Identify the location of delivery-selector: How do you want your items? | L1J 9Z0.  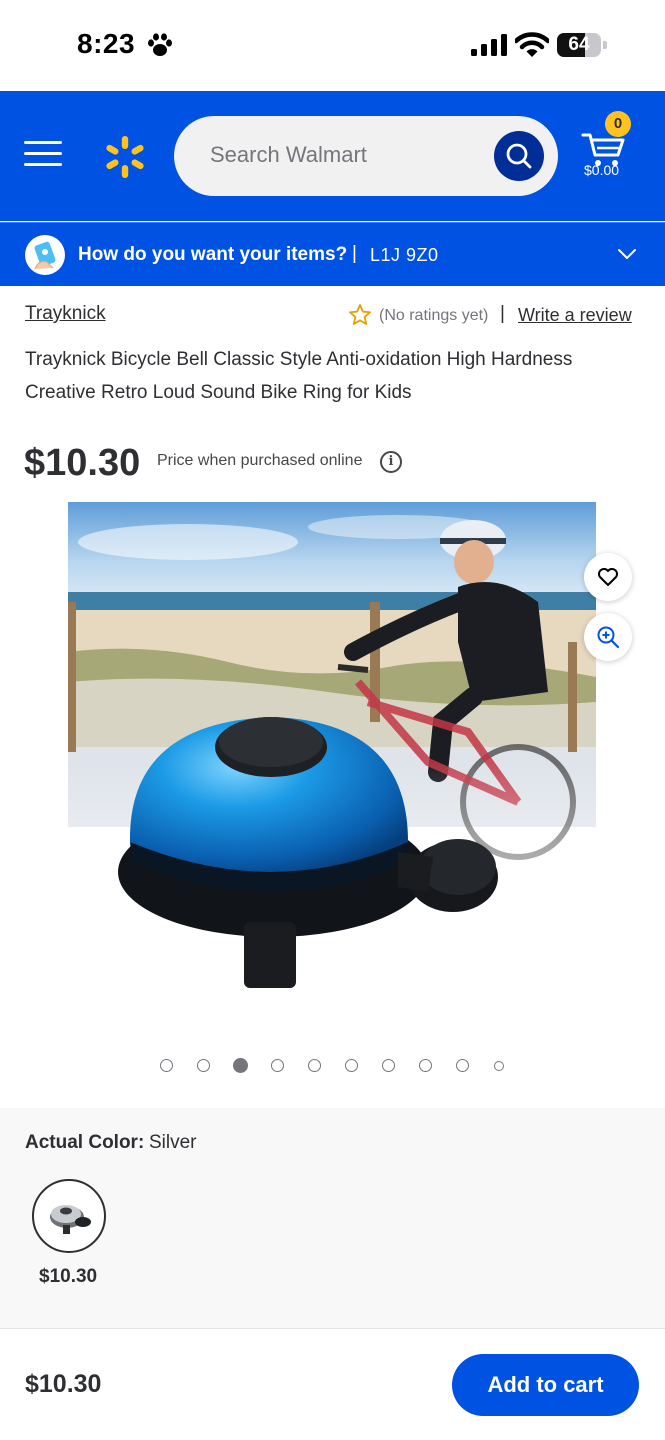
(332, 254).